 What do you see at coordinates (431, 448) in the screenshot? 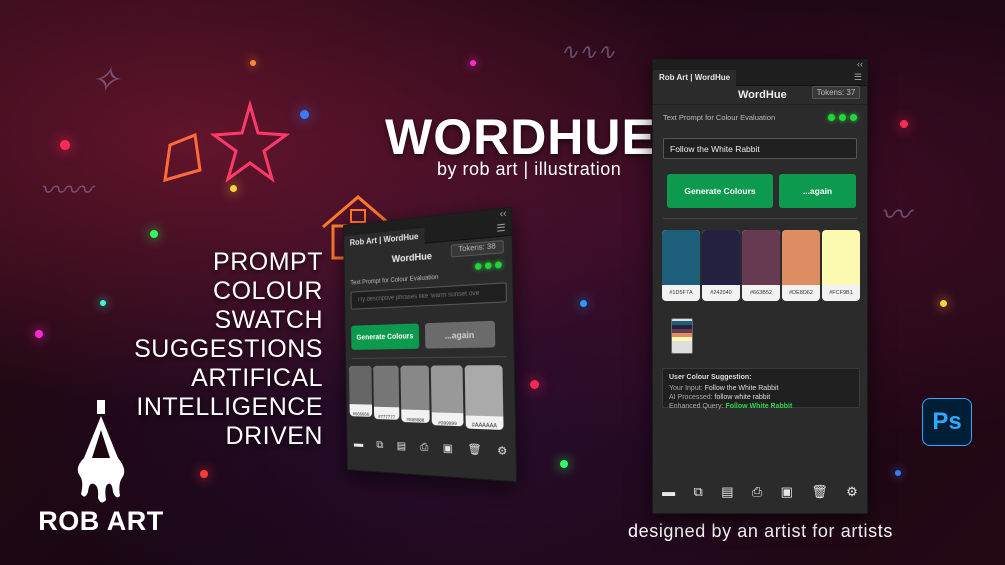
I see `panel-toolbar: ▬ ⧉ ▤ ⎙ ▣ 🗑 ⚙` at bounding box center [431, 448].